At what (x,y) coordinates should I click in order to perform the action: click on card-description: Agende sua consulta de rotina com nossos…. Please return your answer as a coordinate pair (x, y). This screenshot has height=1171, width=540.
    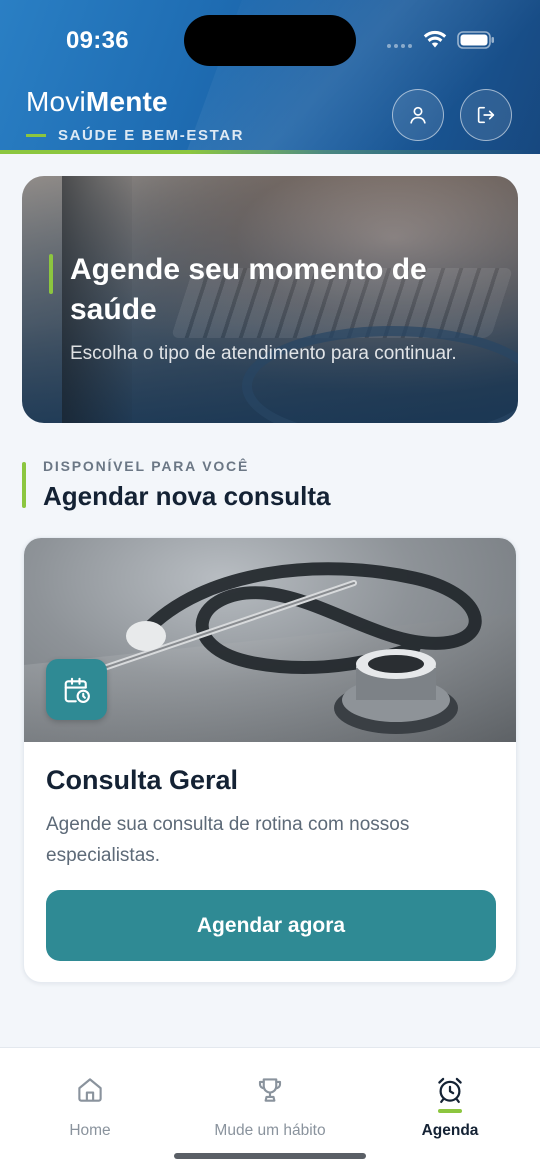
    Looking at the image, I should click on (228, 840).